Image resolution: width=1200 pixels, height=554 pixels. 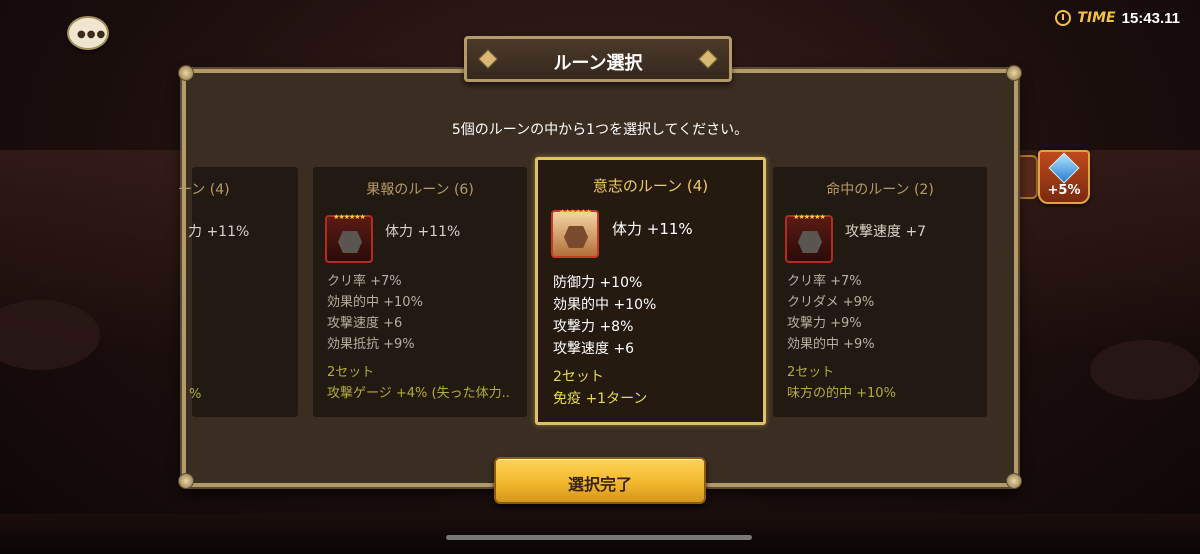 What do you see at coordinates (1117, 18) in the screenshot?
I see `timer: TIME 15:43.11` at bounding box center [1117, 18].